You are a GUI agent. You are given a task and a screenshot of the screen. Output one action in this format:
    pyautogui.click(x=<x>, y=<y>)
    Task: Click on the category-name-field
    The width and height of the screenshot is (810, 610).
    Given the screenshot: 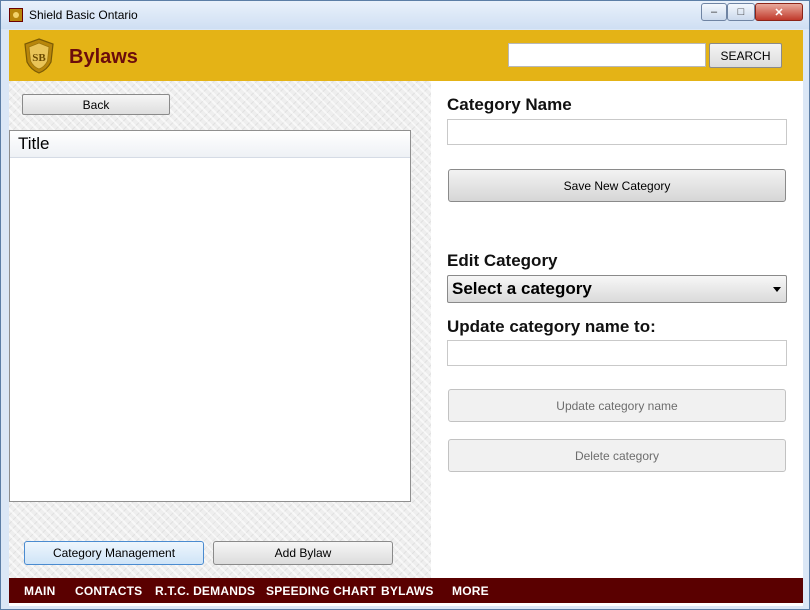 What is the action you would take?
    pyautogui.click(x=617, y=132)
    